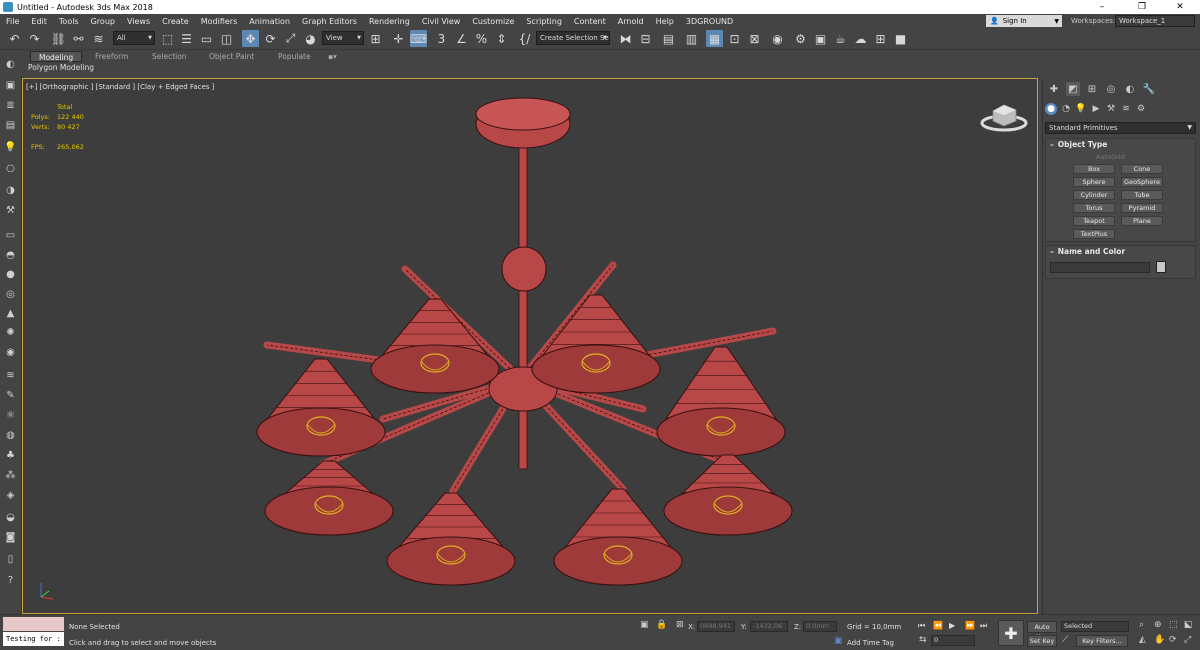 This screenshot has width=1200, height=650. I want to click on globe-icon: ◍, so click(10, 435).